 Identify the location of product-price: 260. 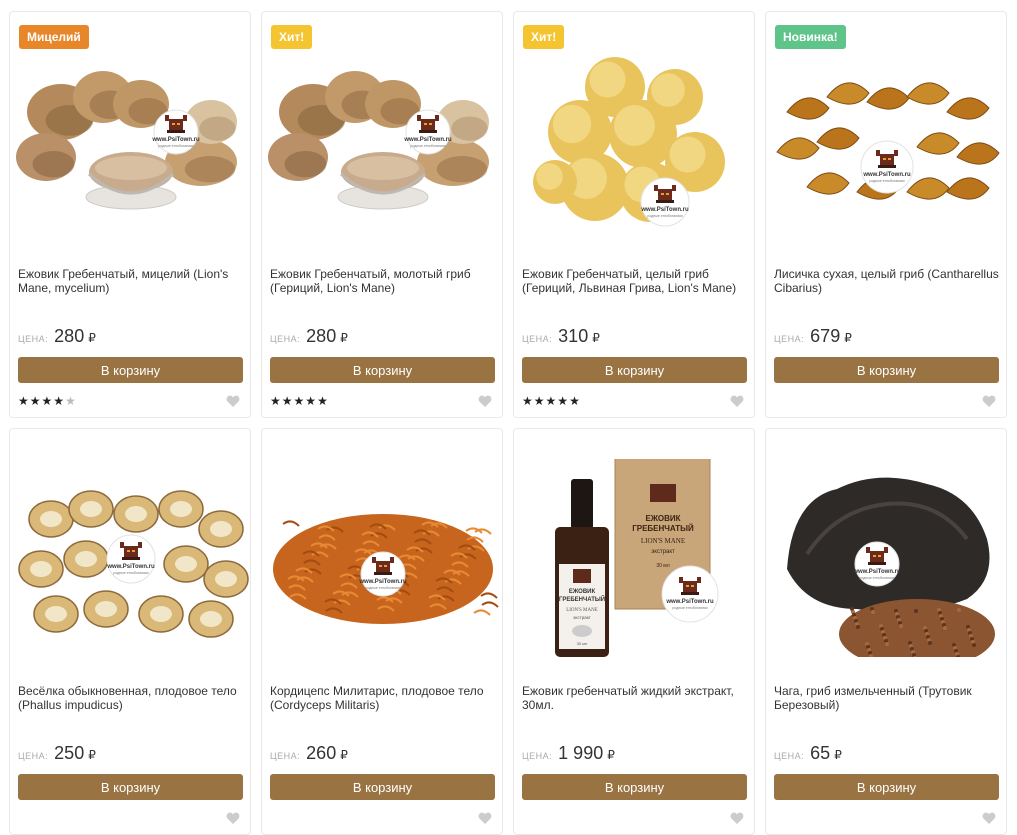
(321, 753).